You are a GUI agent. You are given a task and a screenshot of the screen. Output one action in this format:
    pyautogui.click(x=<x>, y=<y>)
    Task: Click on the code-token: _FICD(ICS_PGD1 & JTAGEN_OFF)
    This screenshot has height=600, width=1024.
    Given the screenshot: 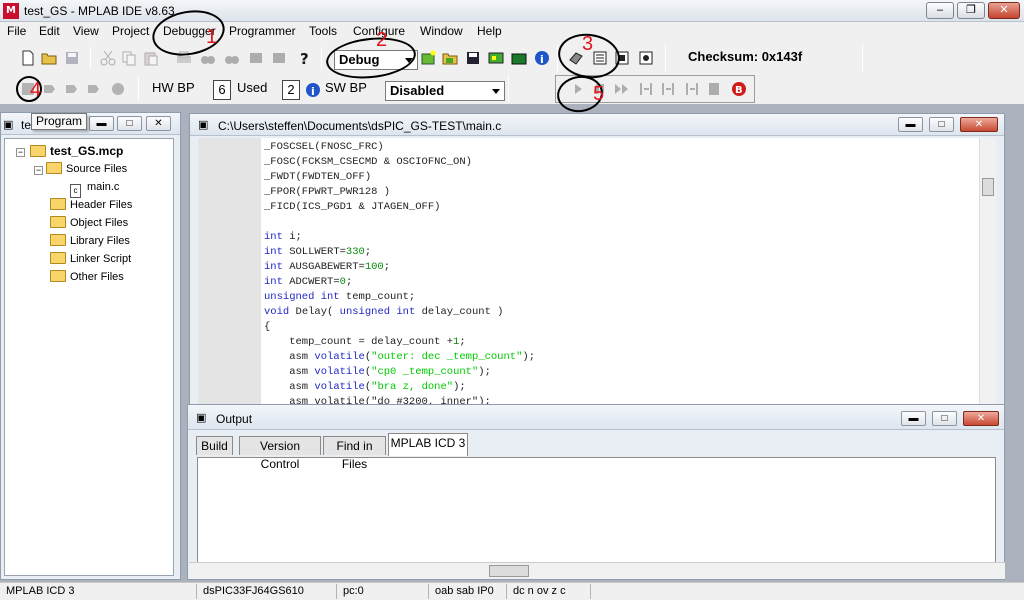 What is the action you would take?
    pyautogui.click(x=352, y=207)
    